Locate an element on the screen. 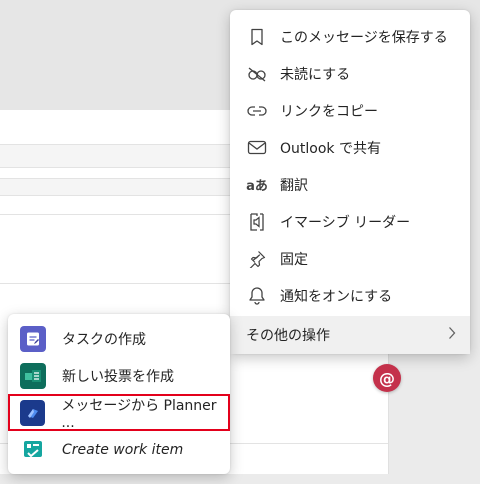  submenu-item-create-work-item: Create work item is located at coordinates (119, 449).